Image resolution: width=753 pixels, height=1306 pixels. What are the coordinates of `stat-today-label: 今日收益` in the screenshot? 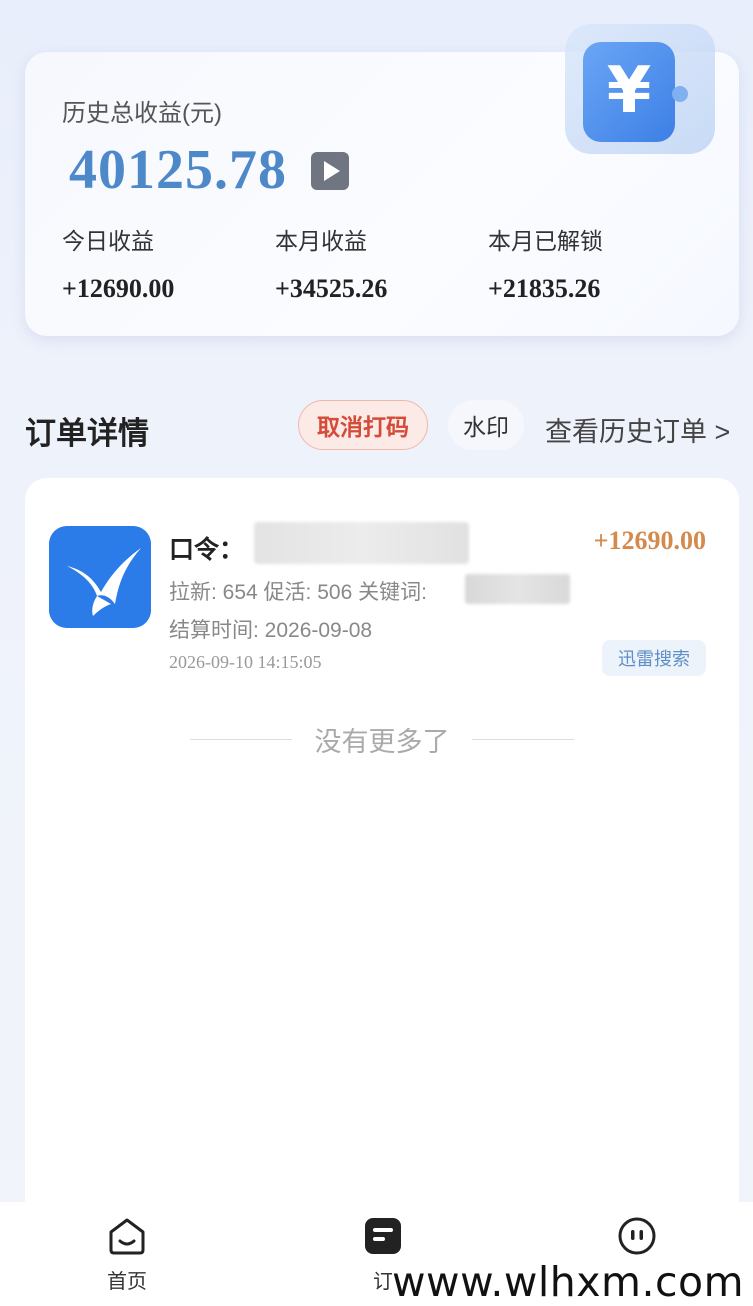 It's located at (108, 241).